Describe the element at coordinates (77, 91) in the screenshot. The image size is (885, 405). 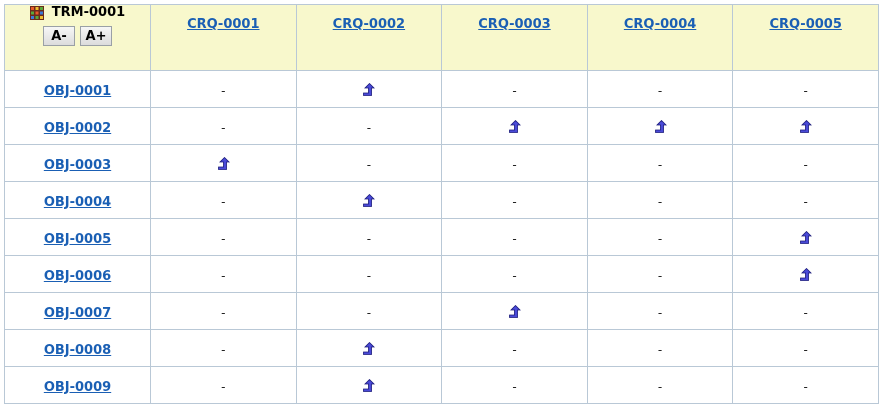
I see `row-header-link: OBJ-0001` at that location.